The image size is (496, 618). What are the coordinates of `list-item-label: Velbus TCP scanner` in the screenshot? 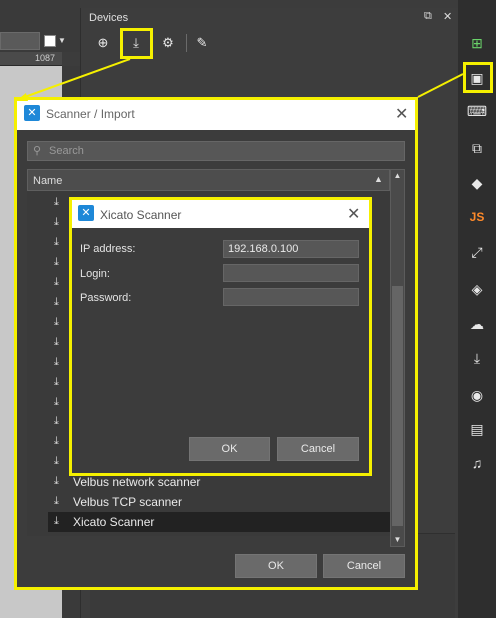 It's located at (127, 502).